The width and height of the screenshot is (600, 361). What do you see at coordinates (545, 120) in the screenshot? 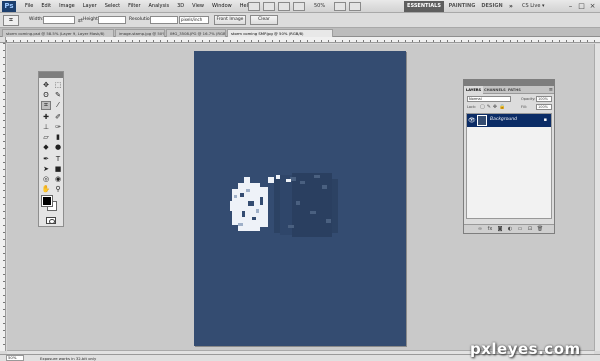
I see `layer-lock-icon: ▪` at bounding box center [545, 120].